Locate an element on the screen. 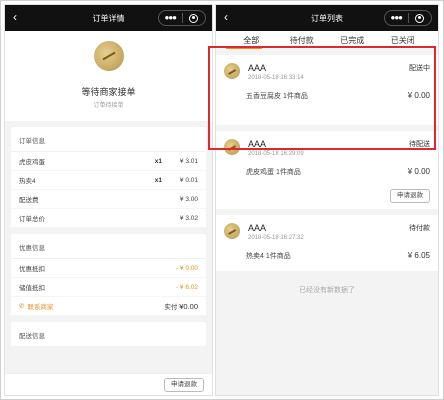 This screenshot has width=444, height=400. order-amount: ¥ 0.00 is located at coordinates (418, 171).